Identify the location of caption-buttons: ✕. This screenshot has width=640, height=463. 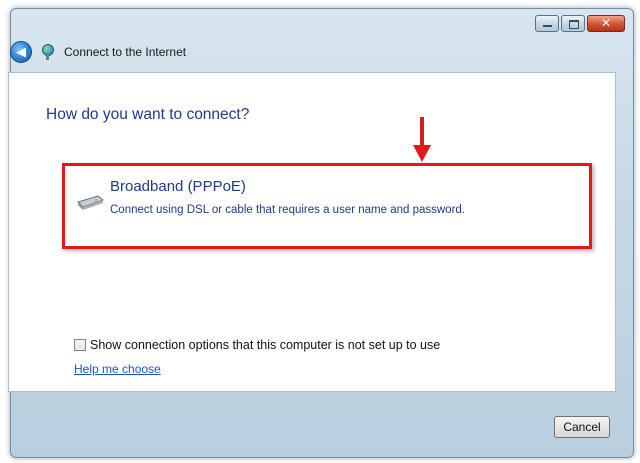
(580, 23).